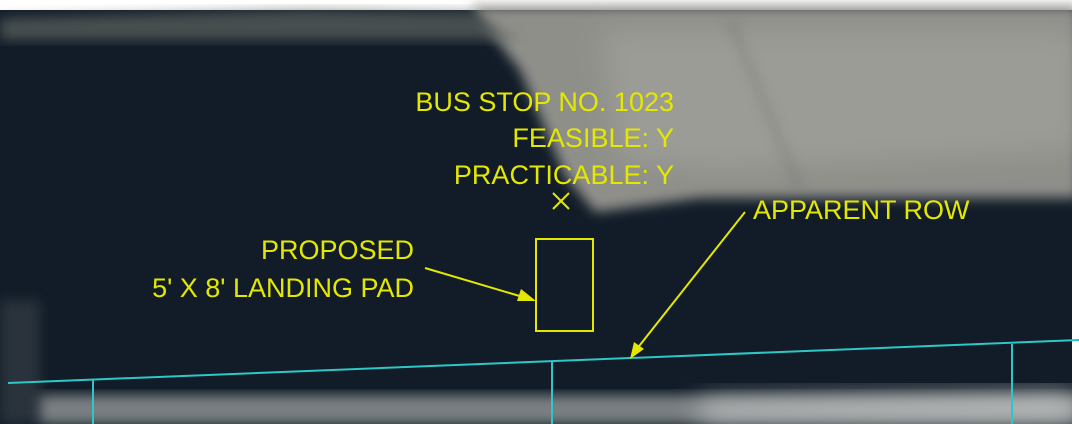 The image size is (1079, 424). I want to click on apparent-row-label: APPARENT ROW, so click(861, 210).